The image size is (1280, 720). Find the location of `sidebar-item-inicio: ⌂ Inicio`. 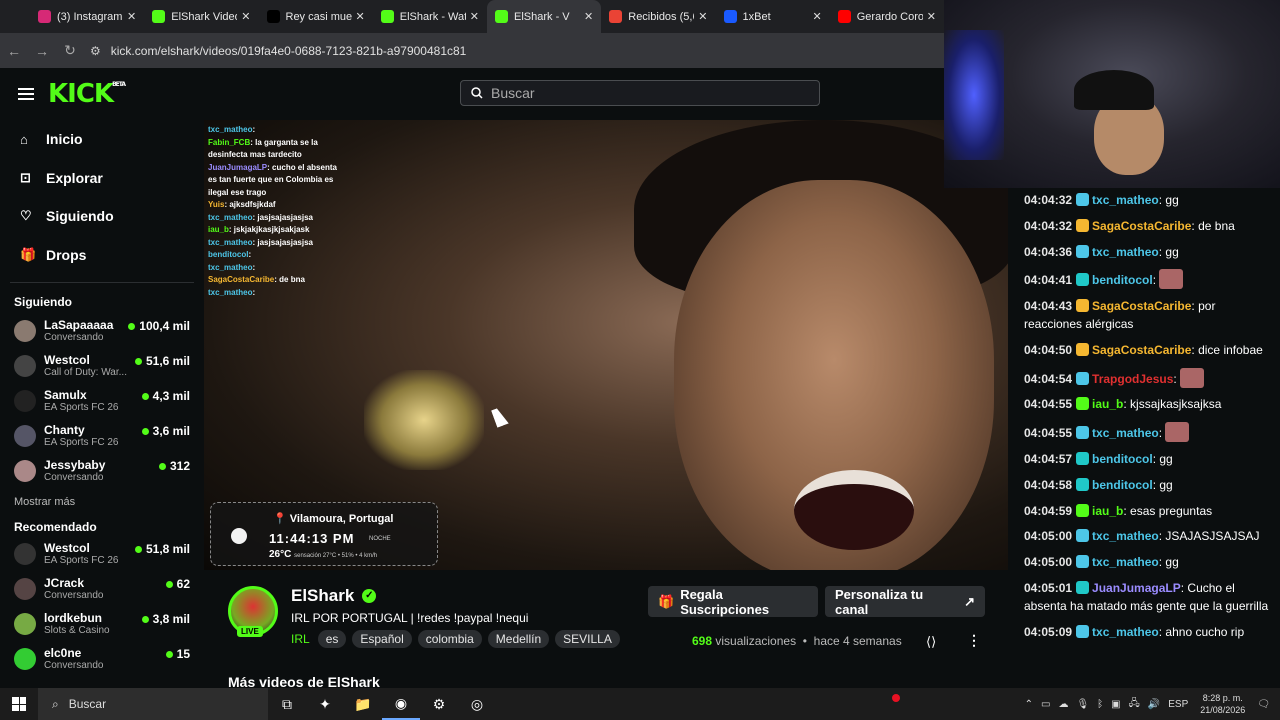

sidebar-item-inicio: ⌂ Inicio is located at coordinates (102, 139).